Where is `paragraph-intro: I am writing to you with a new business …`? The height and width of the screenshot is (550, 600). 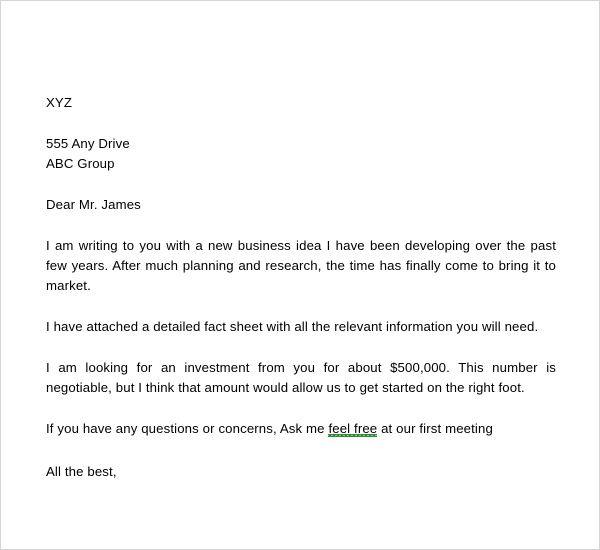 paragraph-intro: I am writing to you with a new business … is located at coordinates (301, 265).